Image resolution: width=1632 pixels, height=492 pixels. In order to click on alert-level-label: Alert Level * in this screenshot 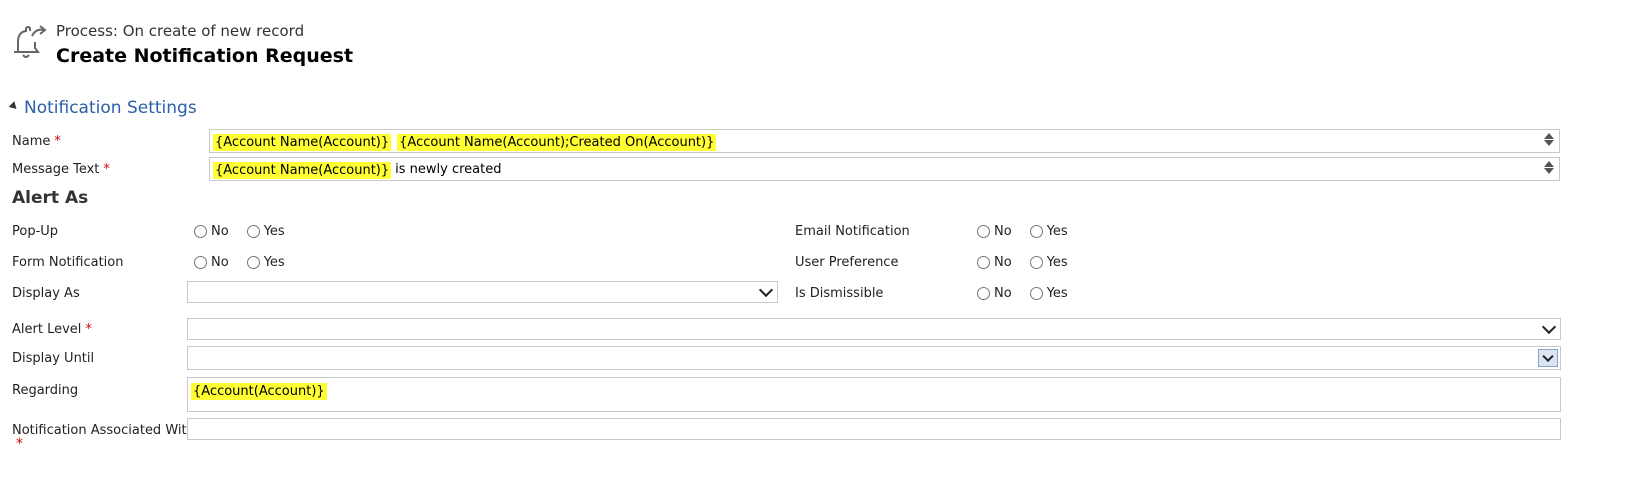, I will do `click(52, 329)`.